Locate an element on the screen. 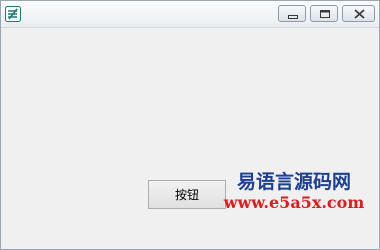  maximize-button is located at coordinates (324, 13).